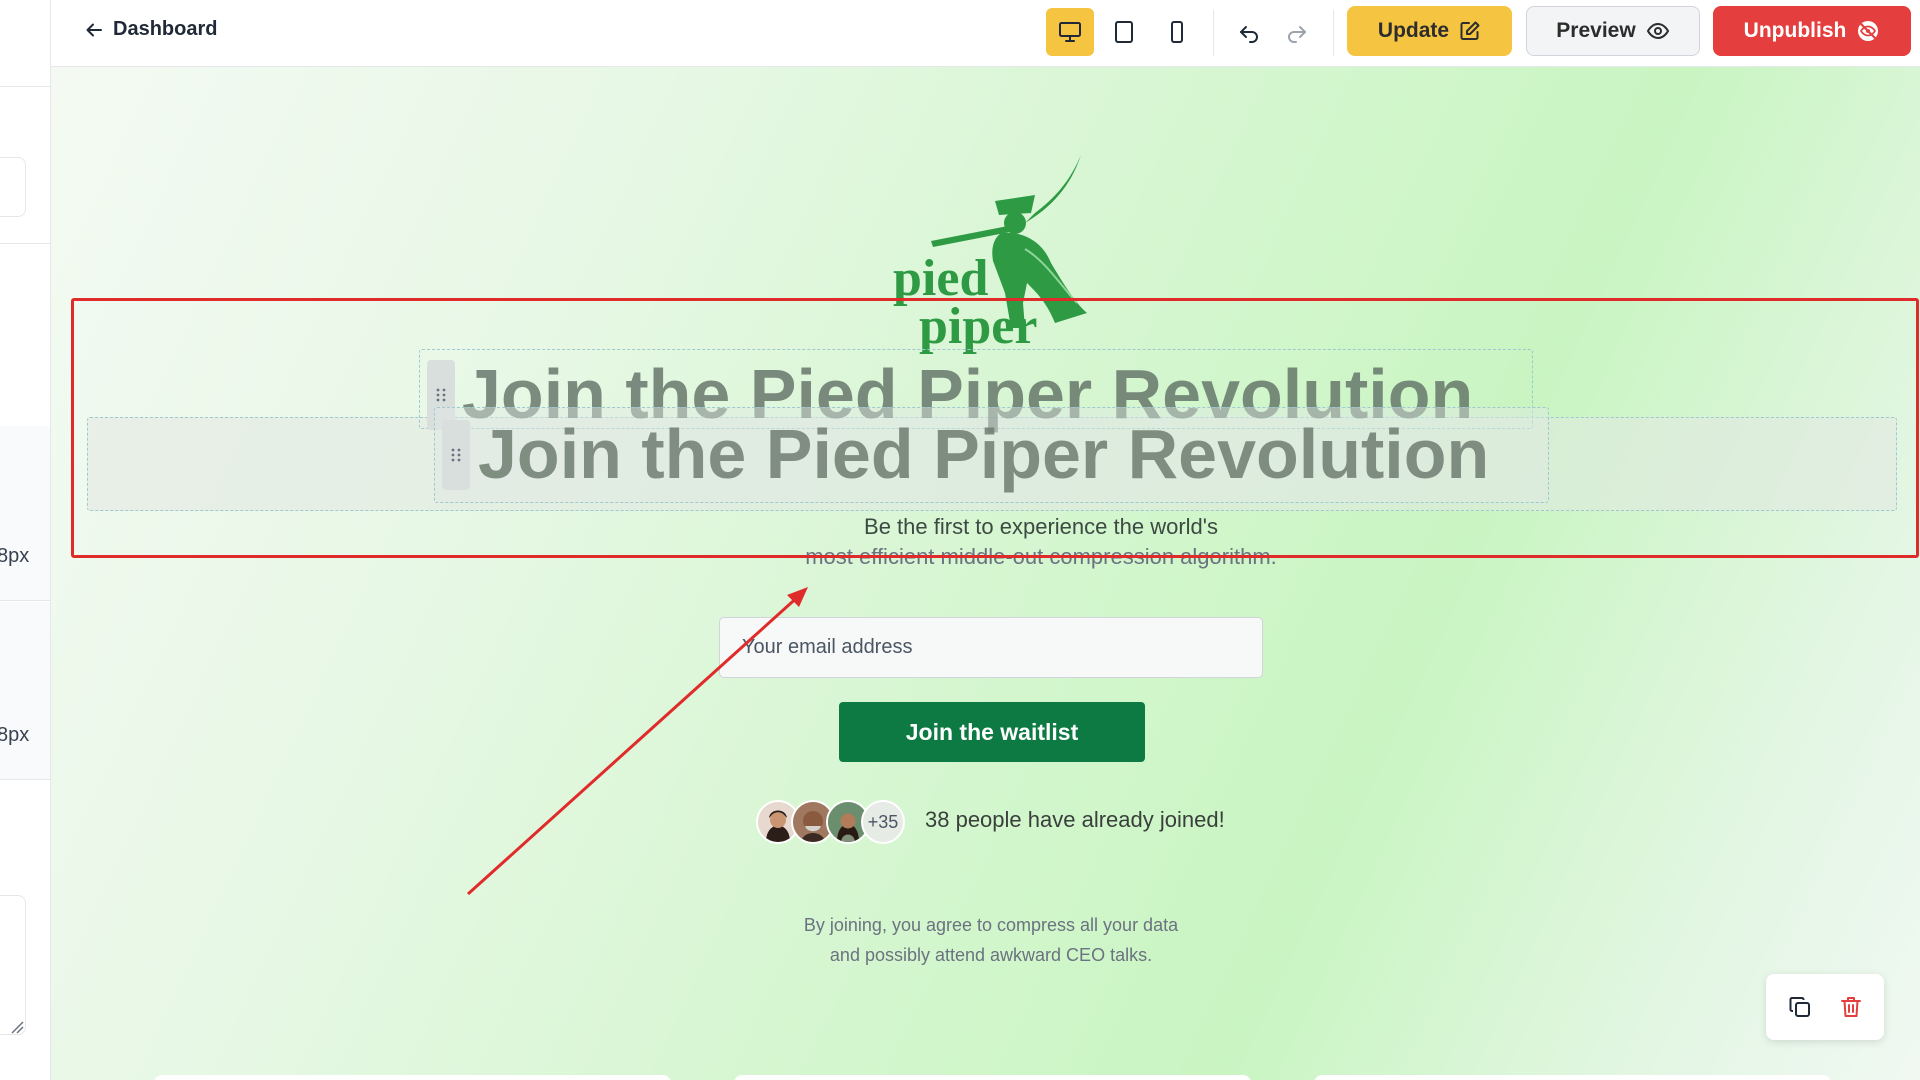 Image resolution: width=1920 pixels, height=1080 pixels. Describe the element at coordinates (991, 955) in the screenshot. I see `disclaimer-line: and possibly attend awkward CEO talks.` at that location.